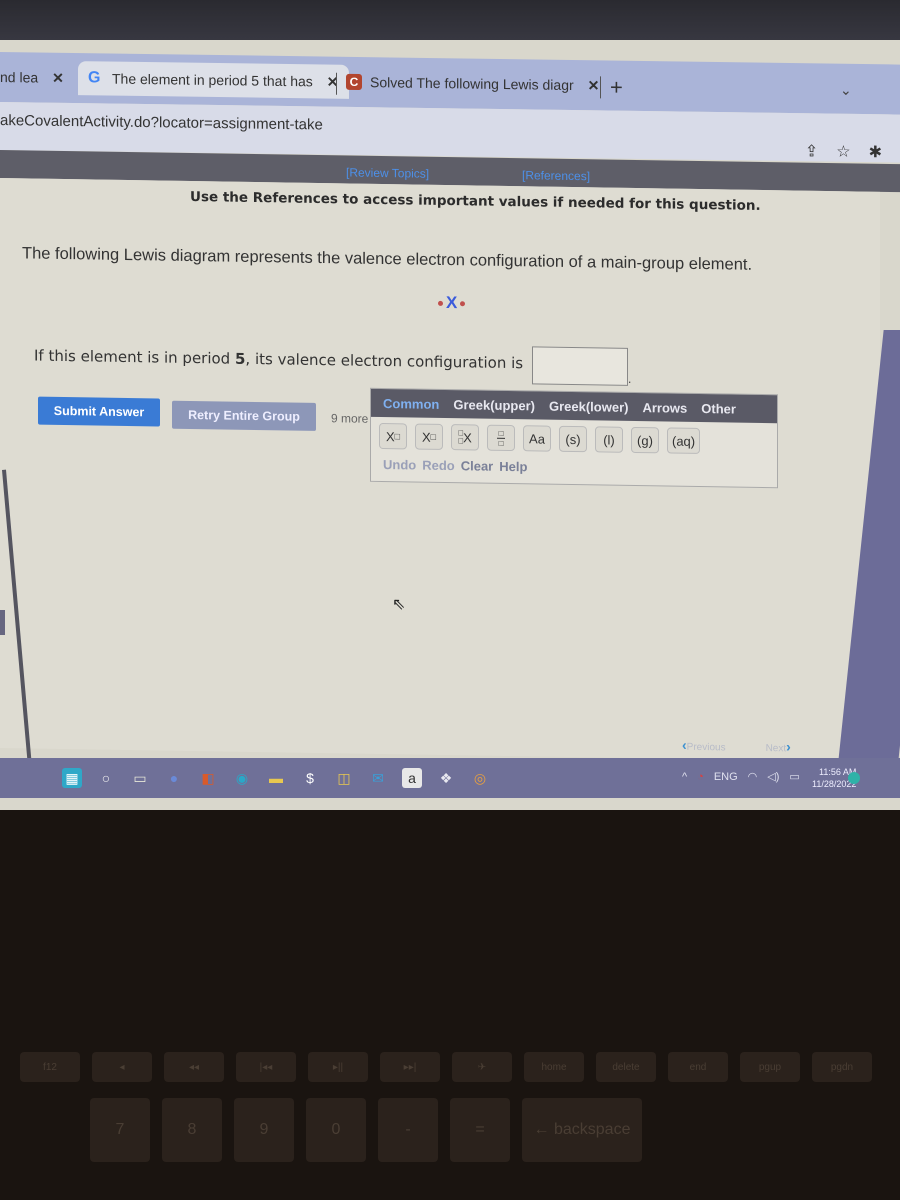 This screenshot has height=1200, width=900. What do you see at coordinates (477, 466) in the screenshot?
I see `clear-button: Clear` at bounding box center [477, 466].